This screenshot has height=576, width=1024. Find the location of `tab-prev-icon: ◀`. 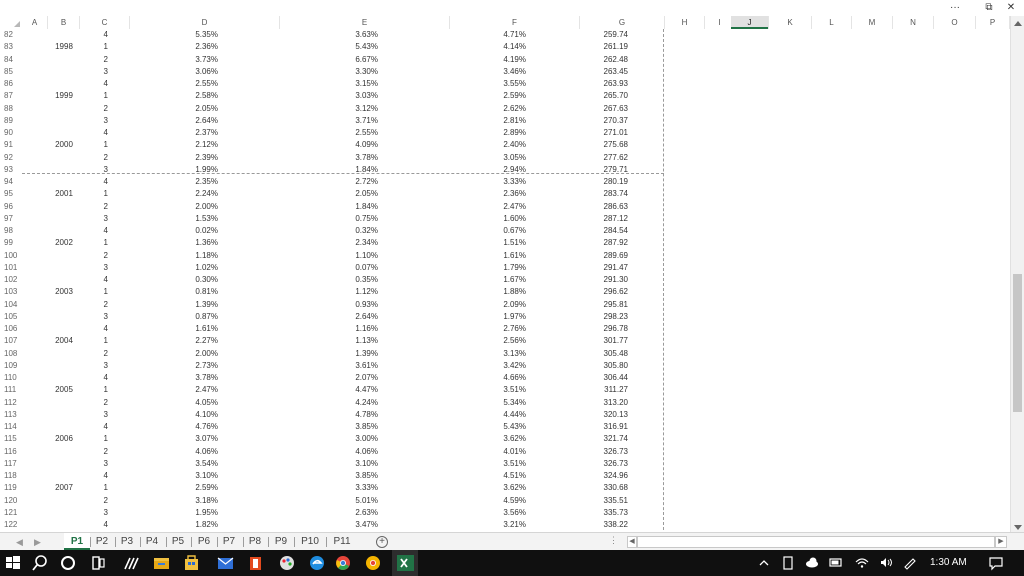

tab-prev-icon: ◀ is located at coordinates (19, 542).